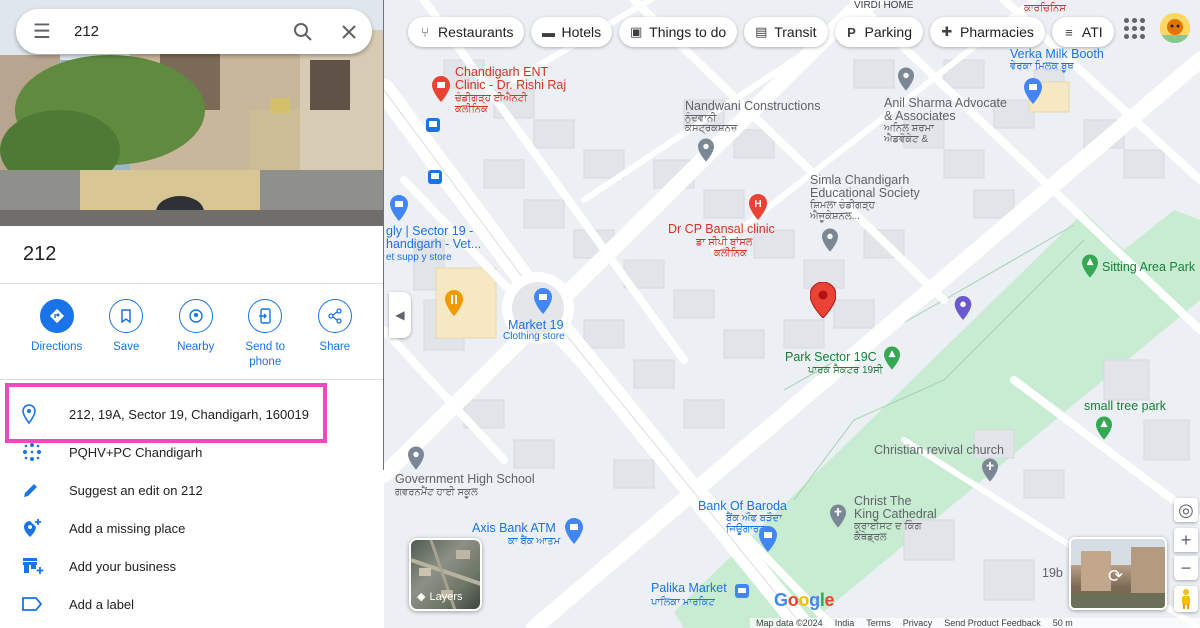 This screenshot has width=1200, height=628. Describe the element at coordinates (42, 31) in the screenshot. I see `hamburger-menu-icon: ☰` at that location.